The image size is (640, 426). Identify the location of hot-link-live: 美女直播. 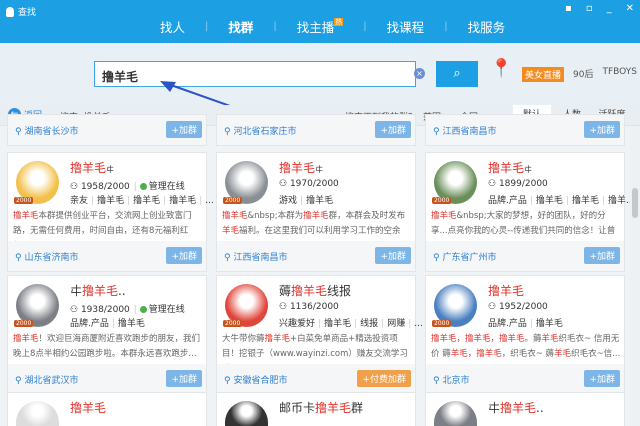
(543, 74).